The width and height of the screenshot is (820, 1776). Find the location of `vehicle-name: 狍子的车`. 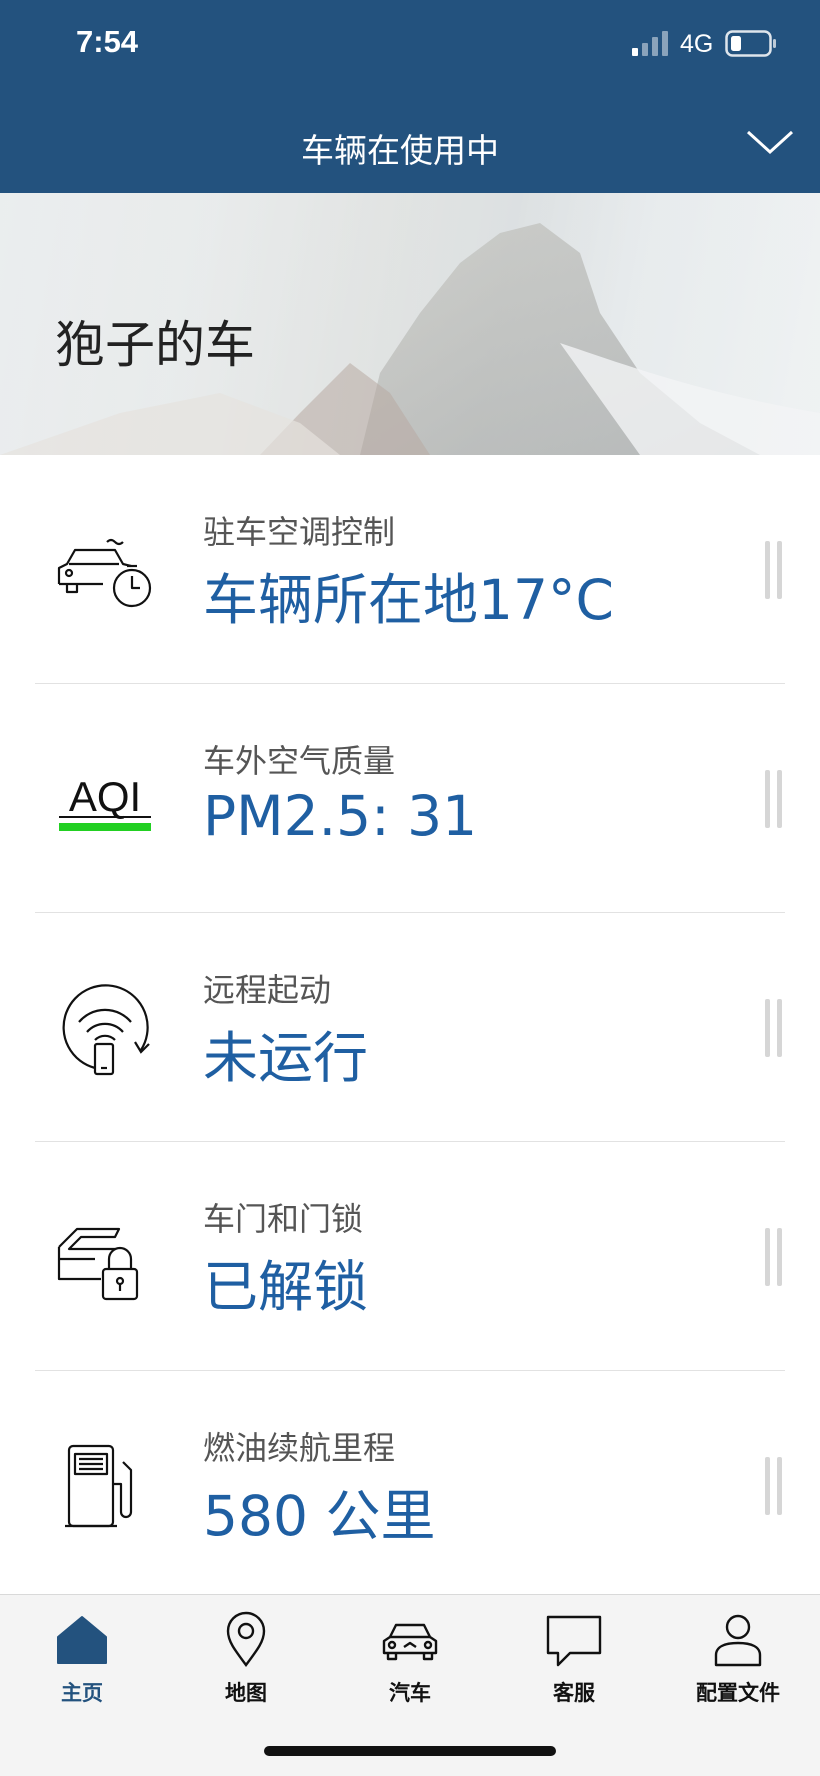

vehicle-name: 狍子的车 is located at coordinates (155, 345).